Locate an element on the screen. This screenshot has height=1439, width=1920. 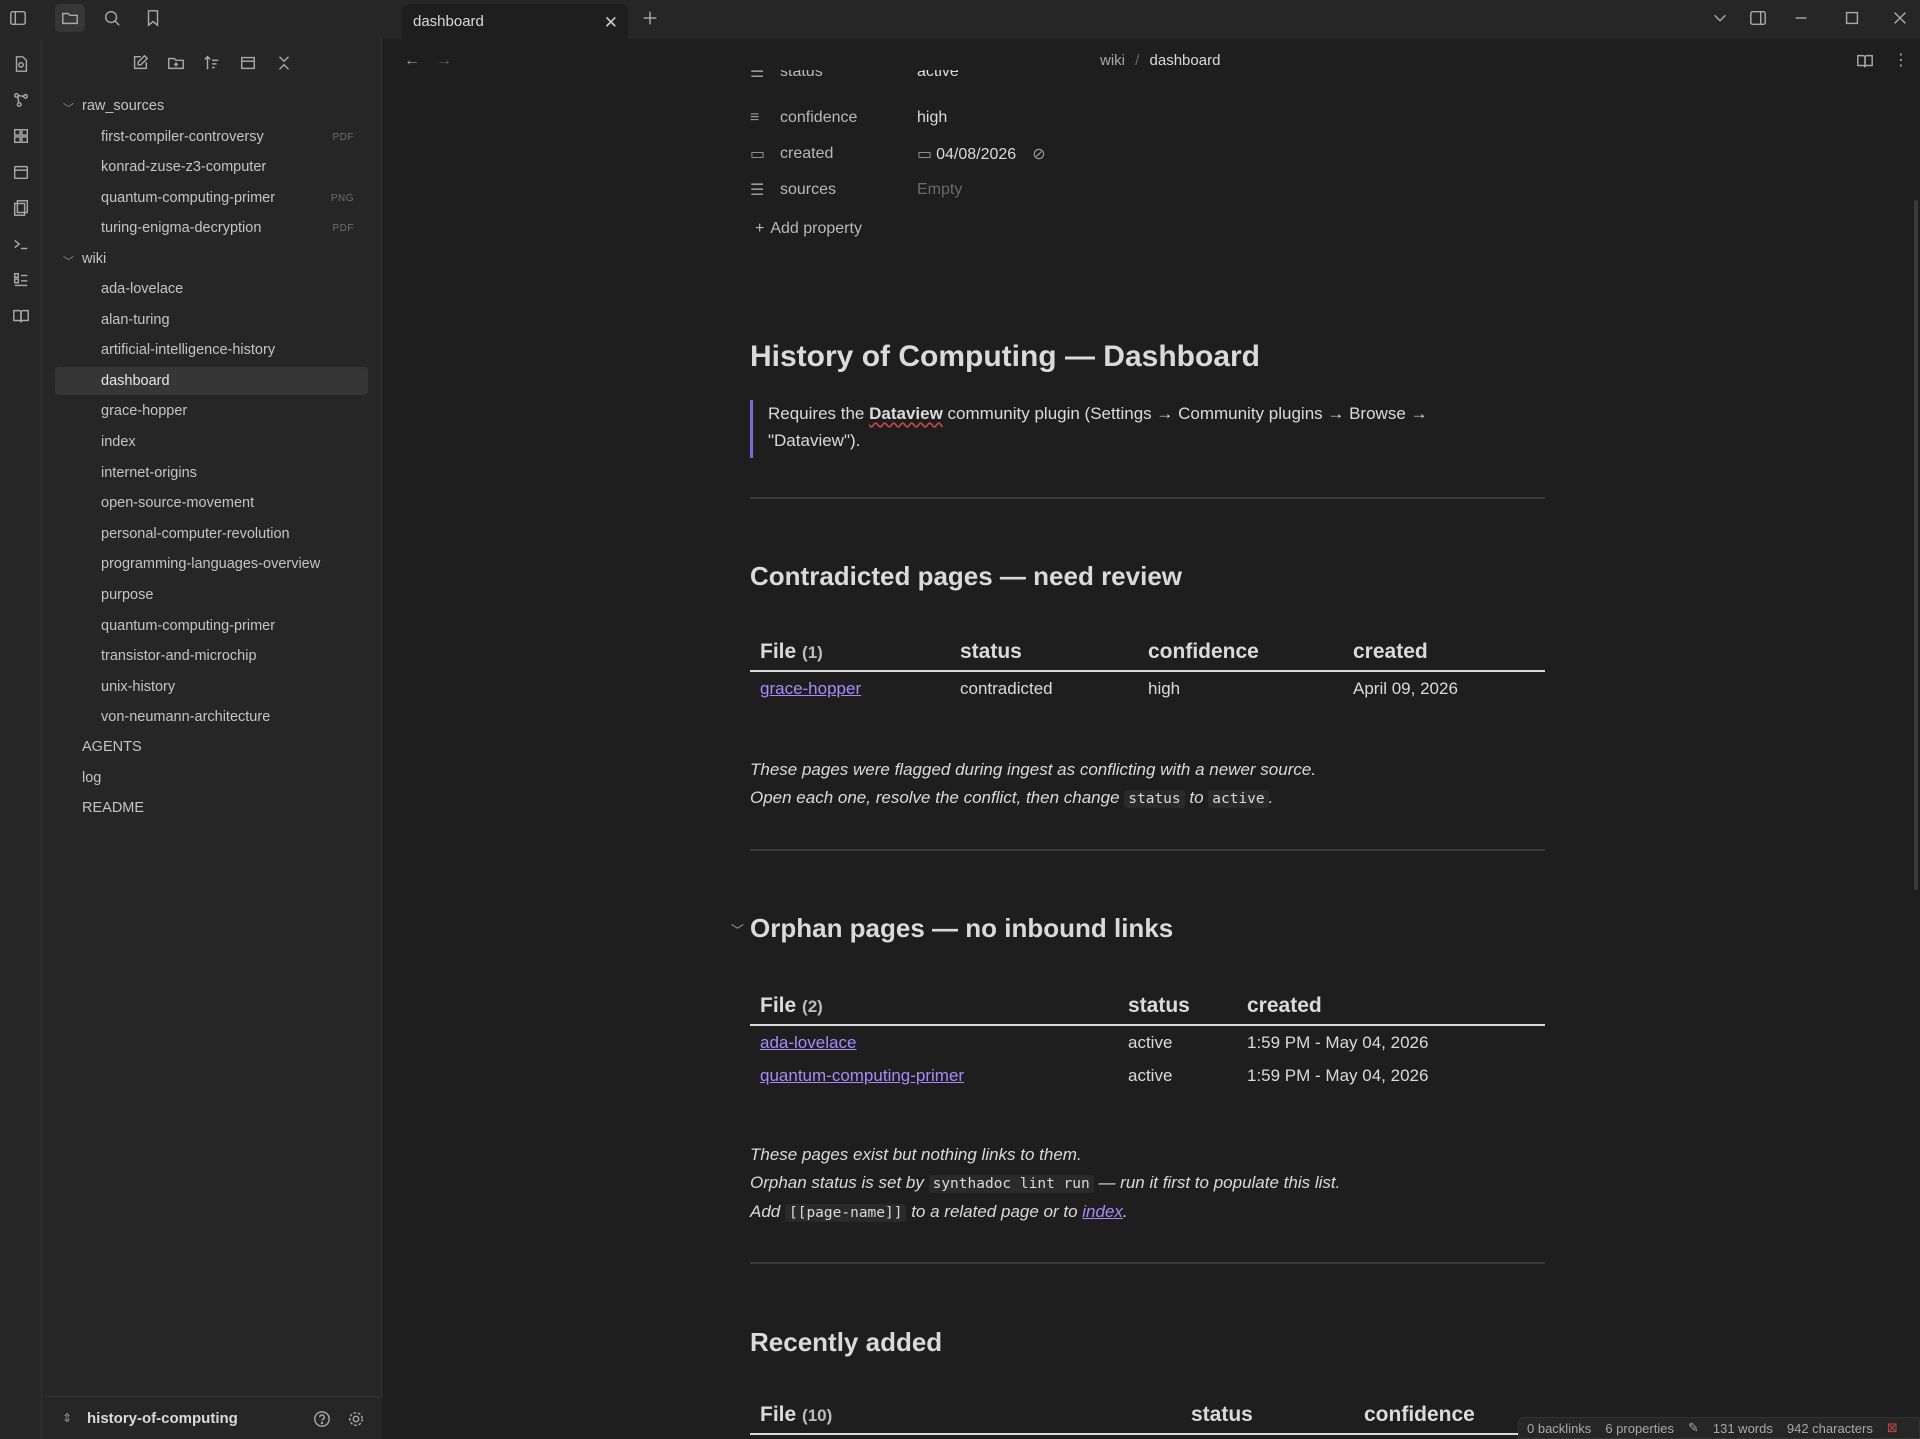
tree-file: artificial-intelligence-history is located at coordinates (211, 350).